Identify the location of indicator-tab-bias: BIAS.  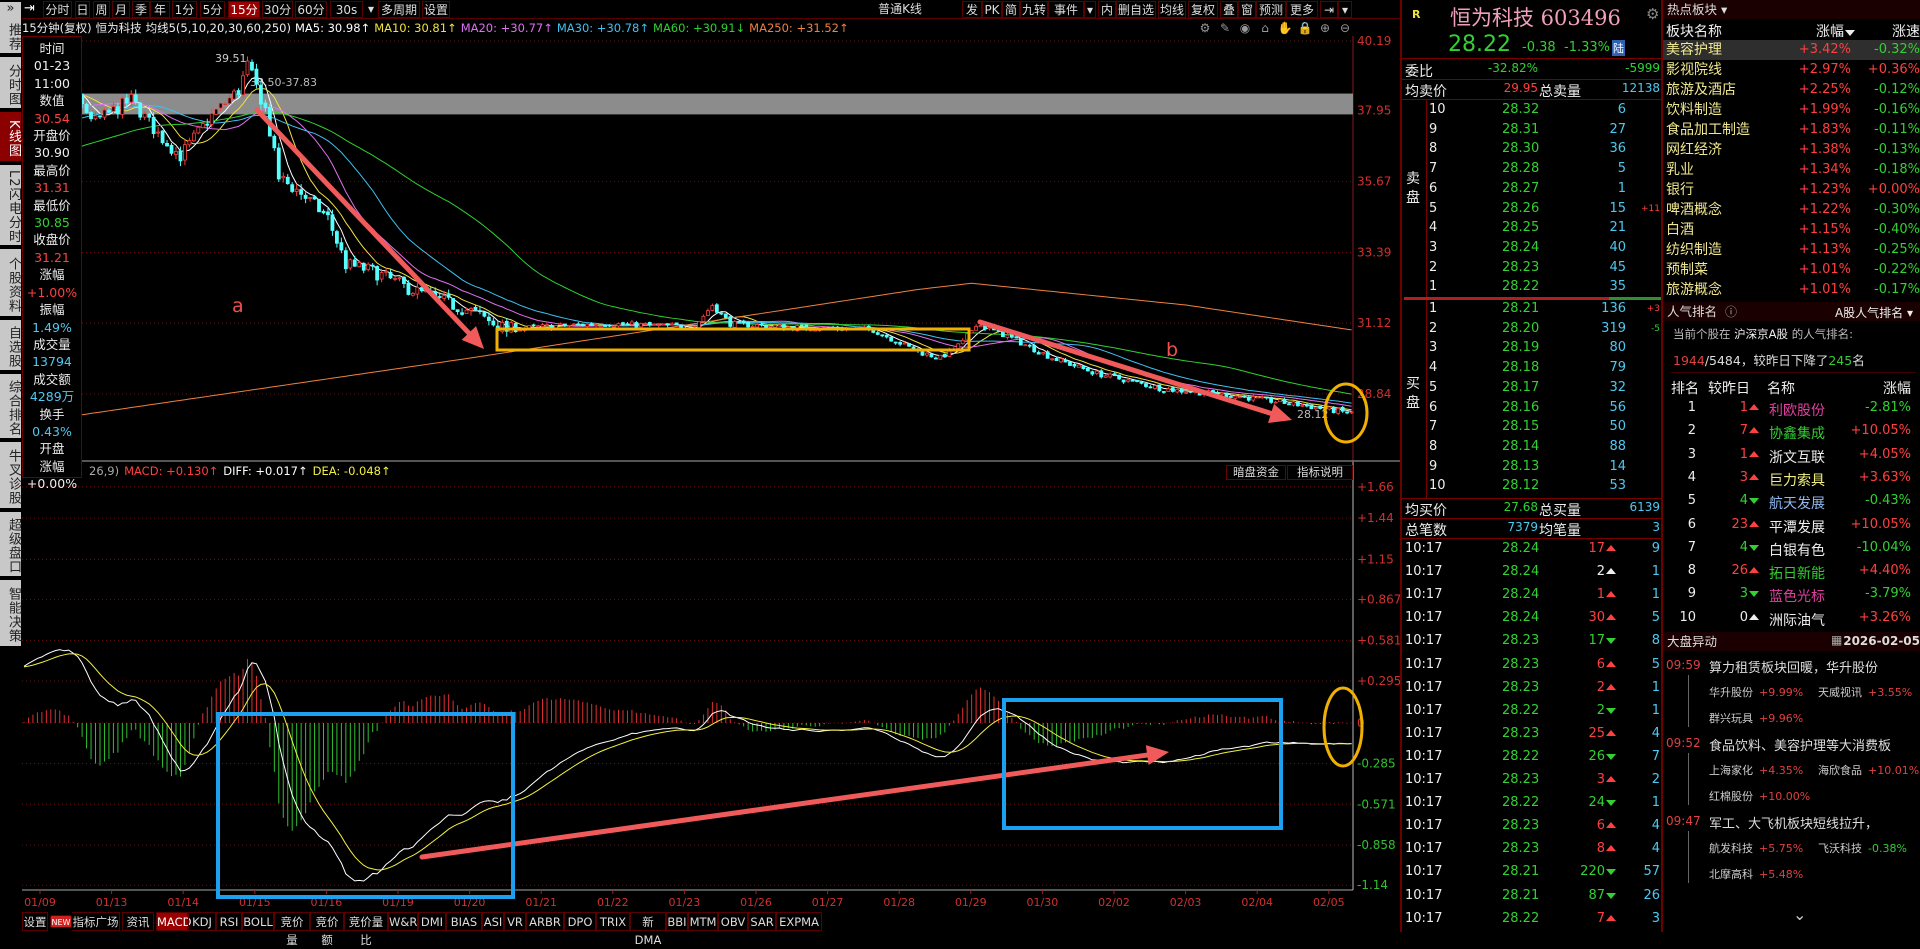
(464, 921).